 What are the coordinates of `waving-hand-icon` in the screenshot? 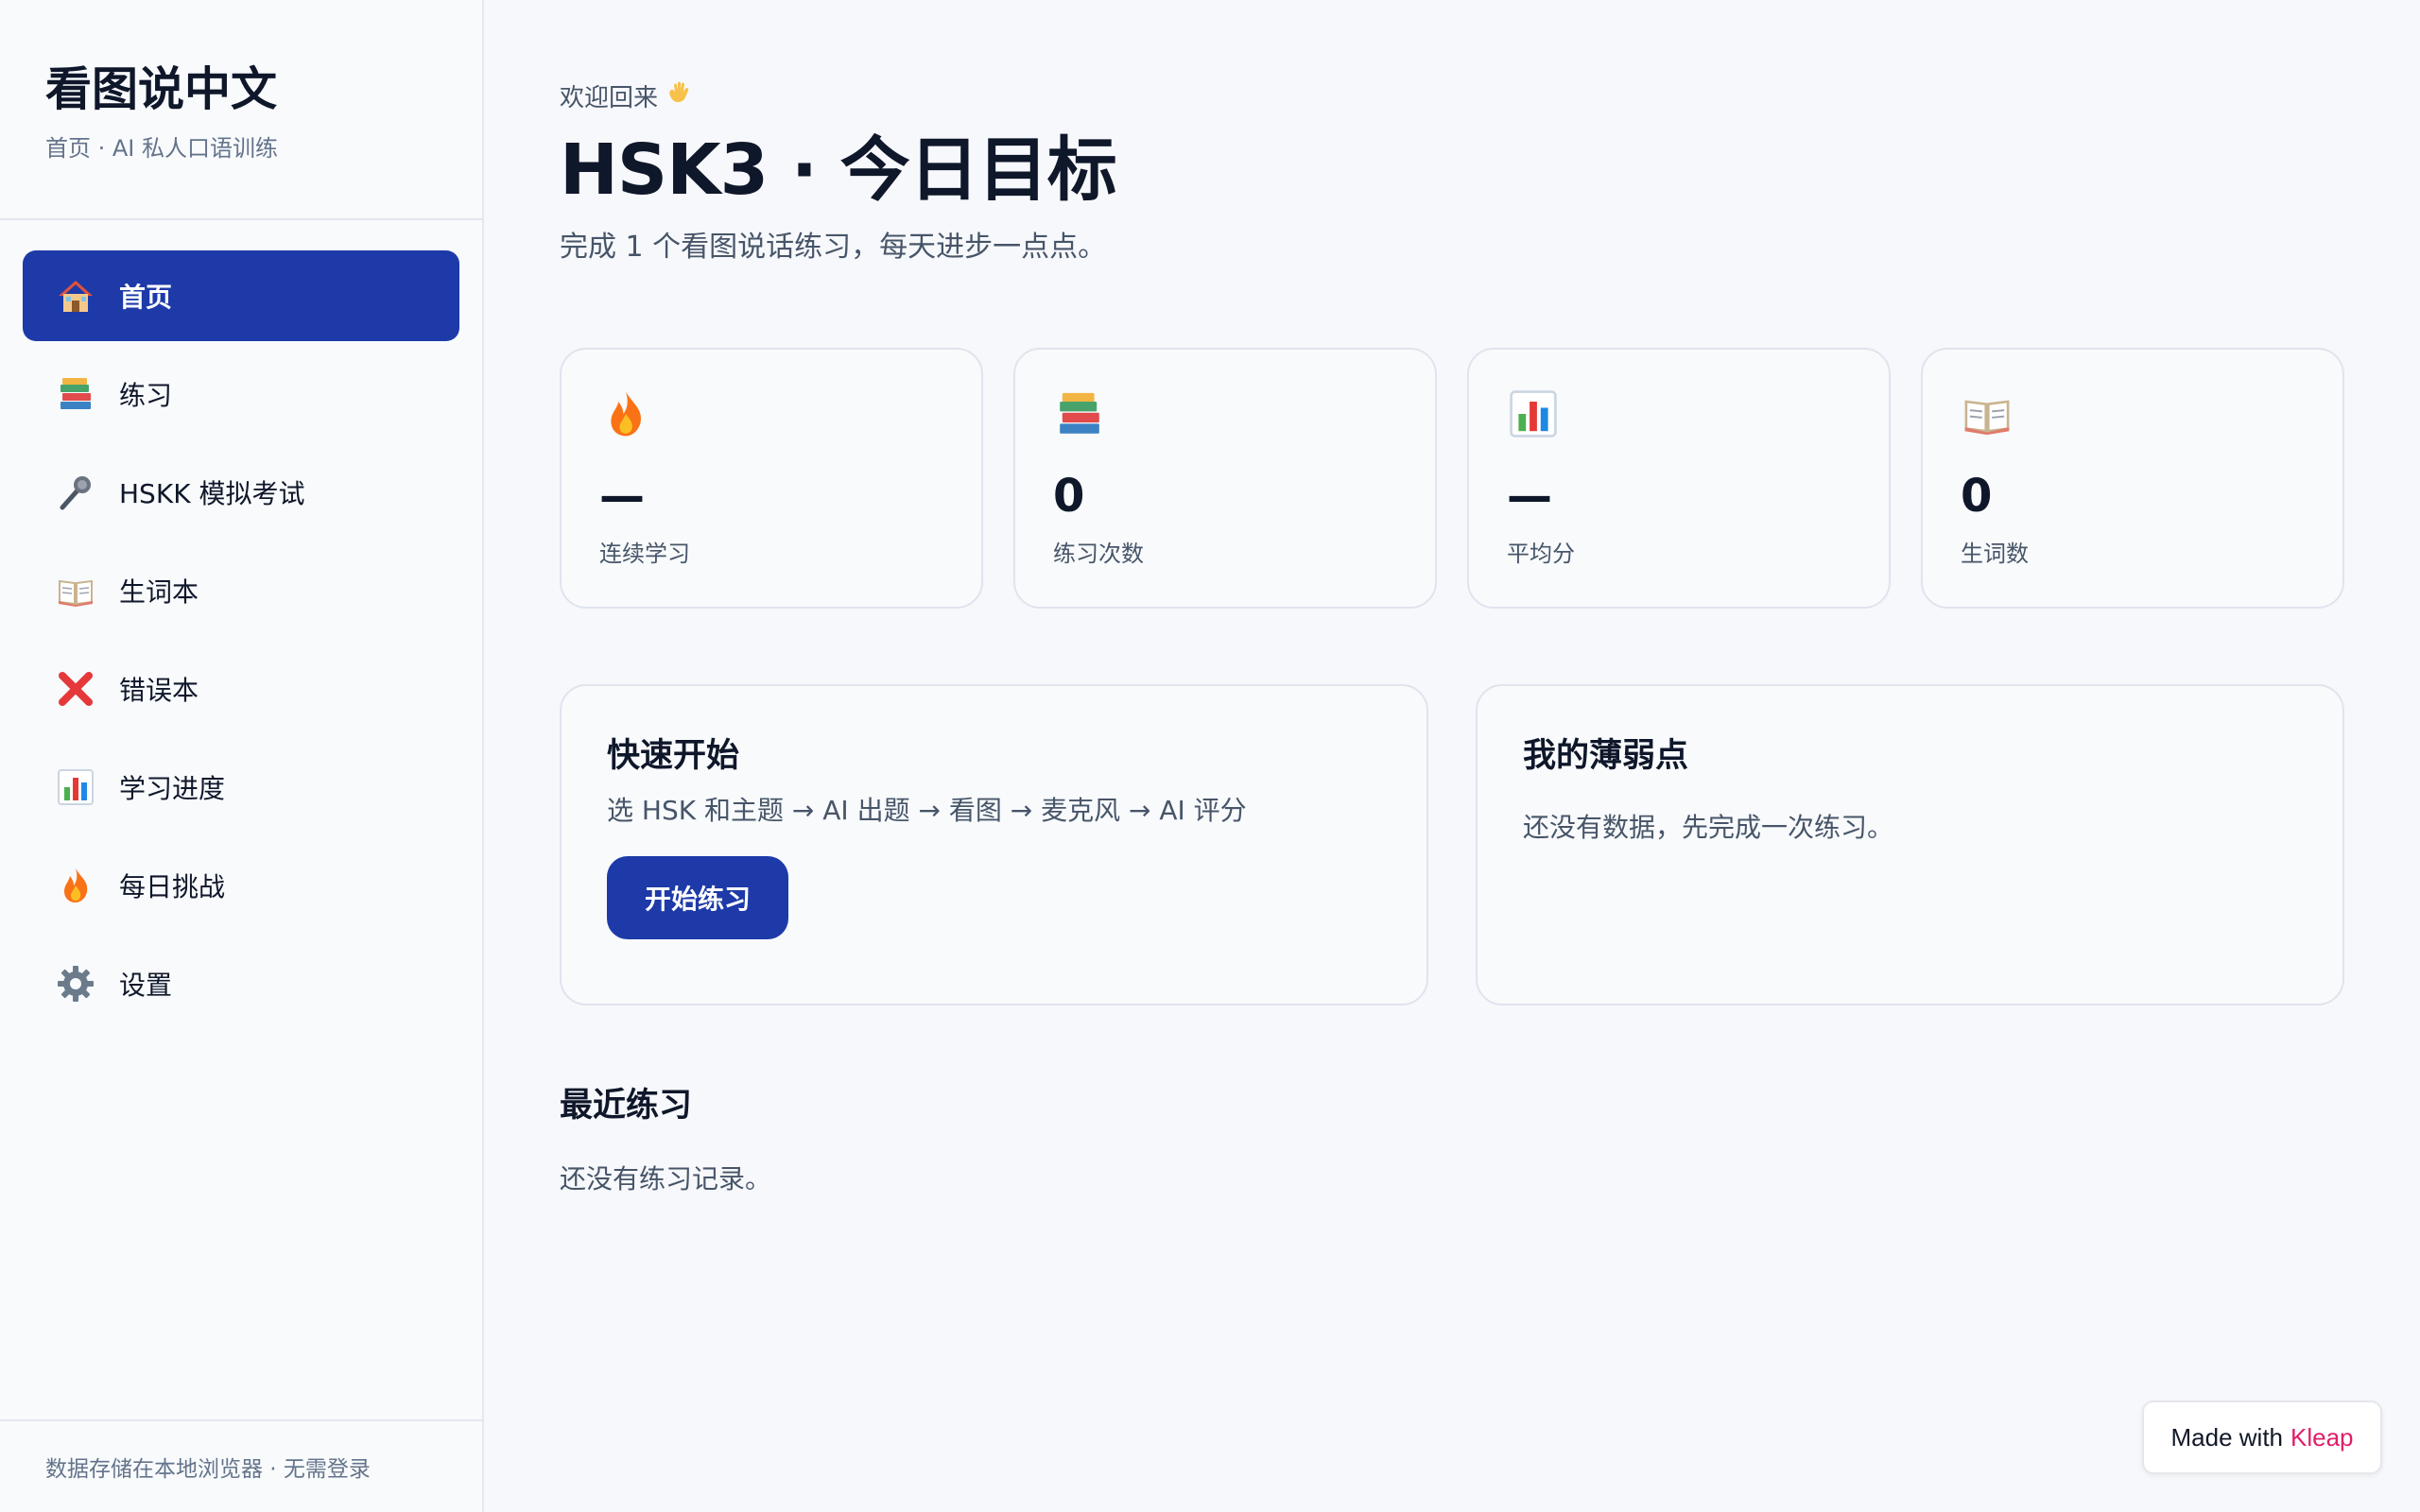 It's located at (679, 95).